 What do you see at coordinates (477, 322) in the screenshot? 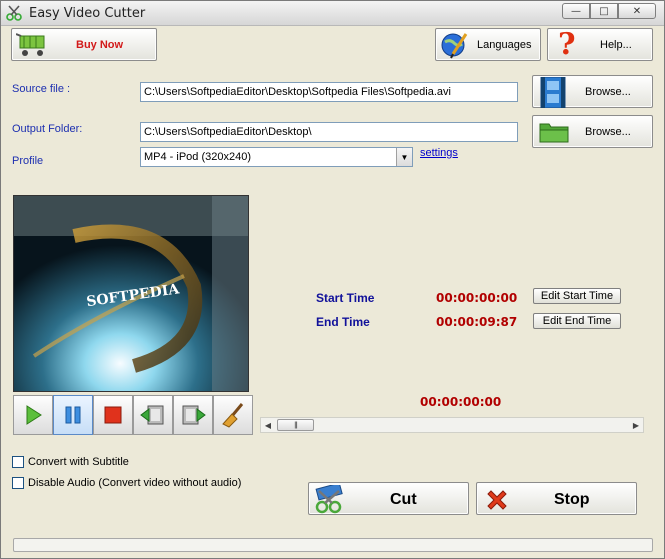
I see `end-time-value: 00:00:09:87` at bounding box center [477, 322].